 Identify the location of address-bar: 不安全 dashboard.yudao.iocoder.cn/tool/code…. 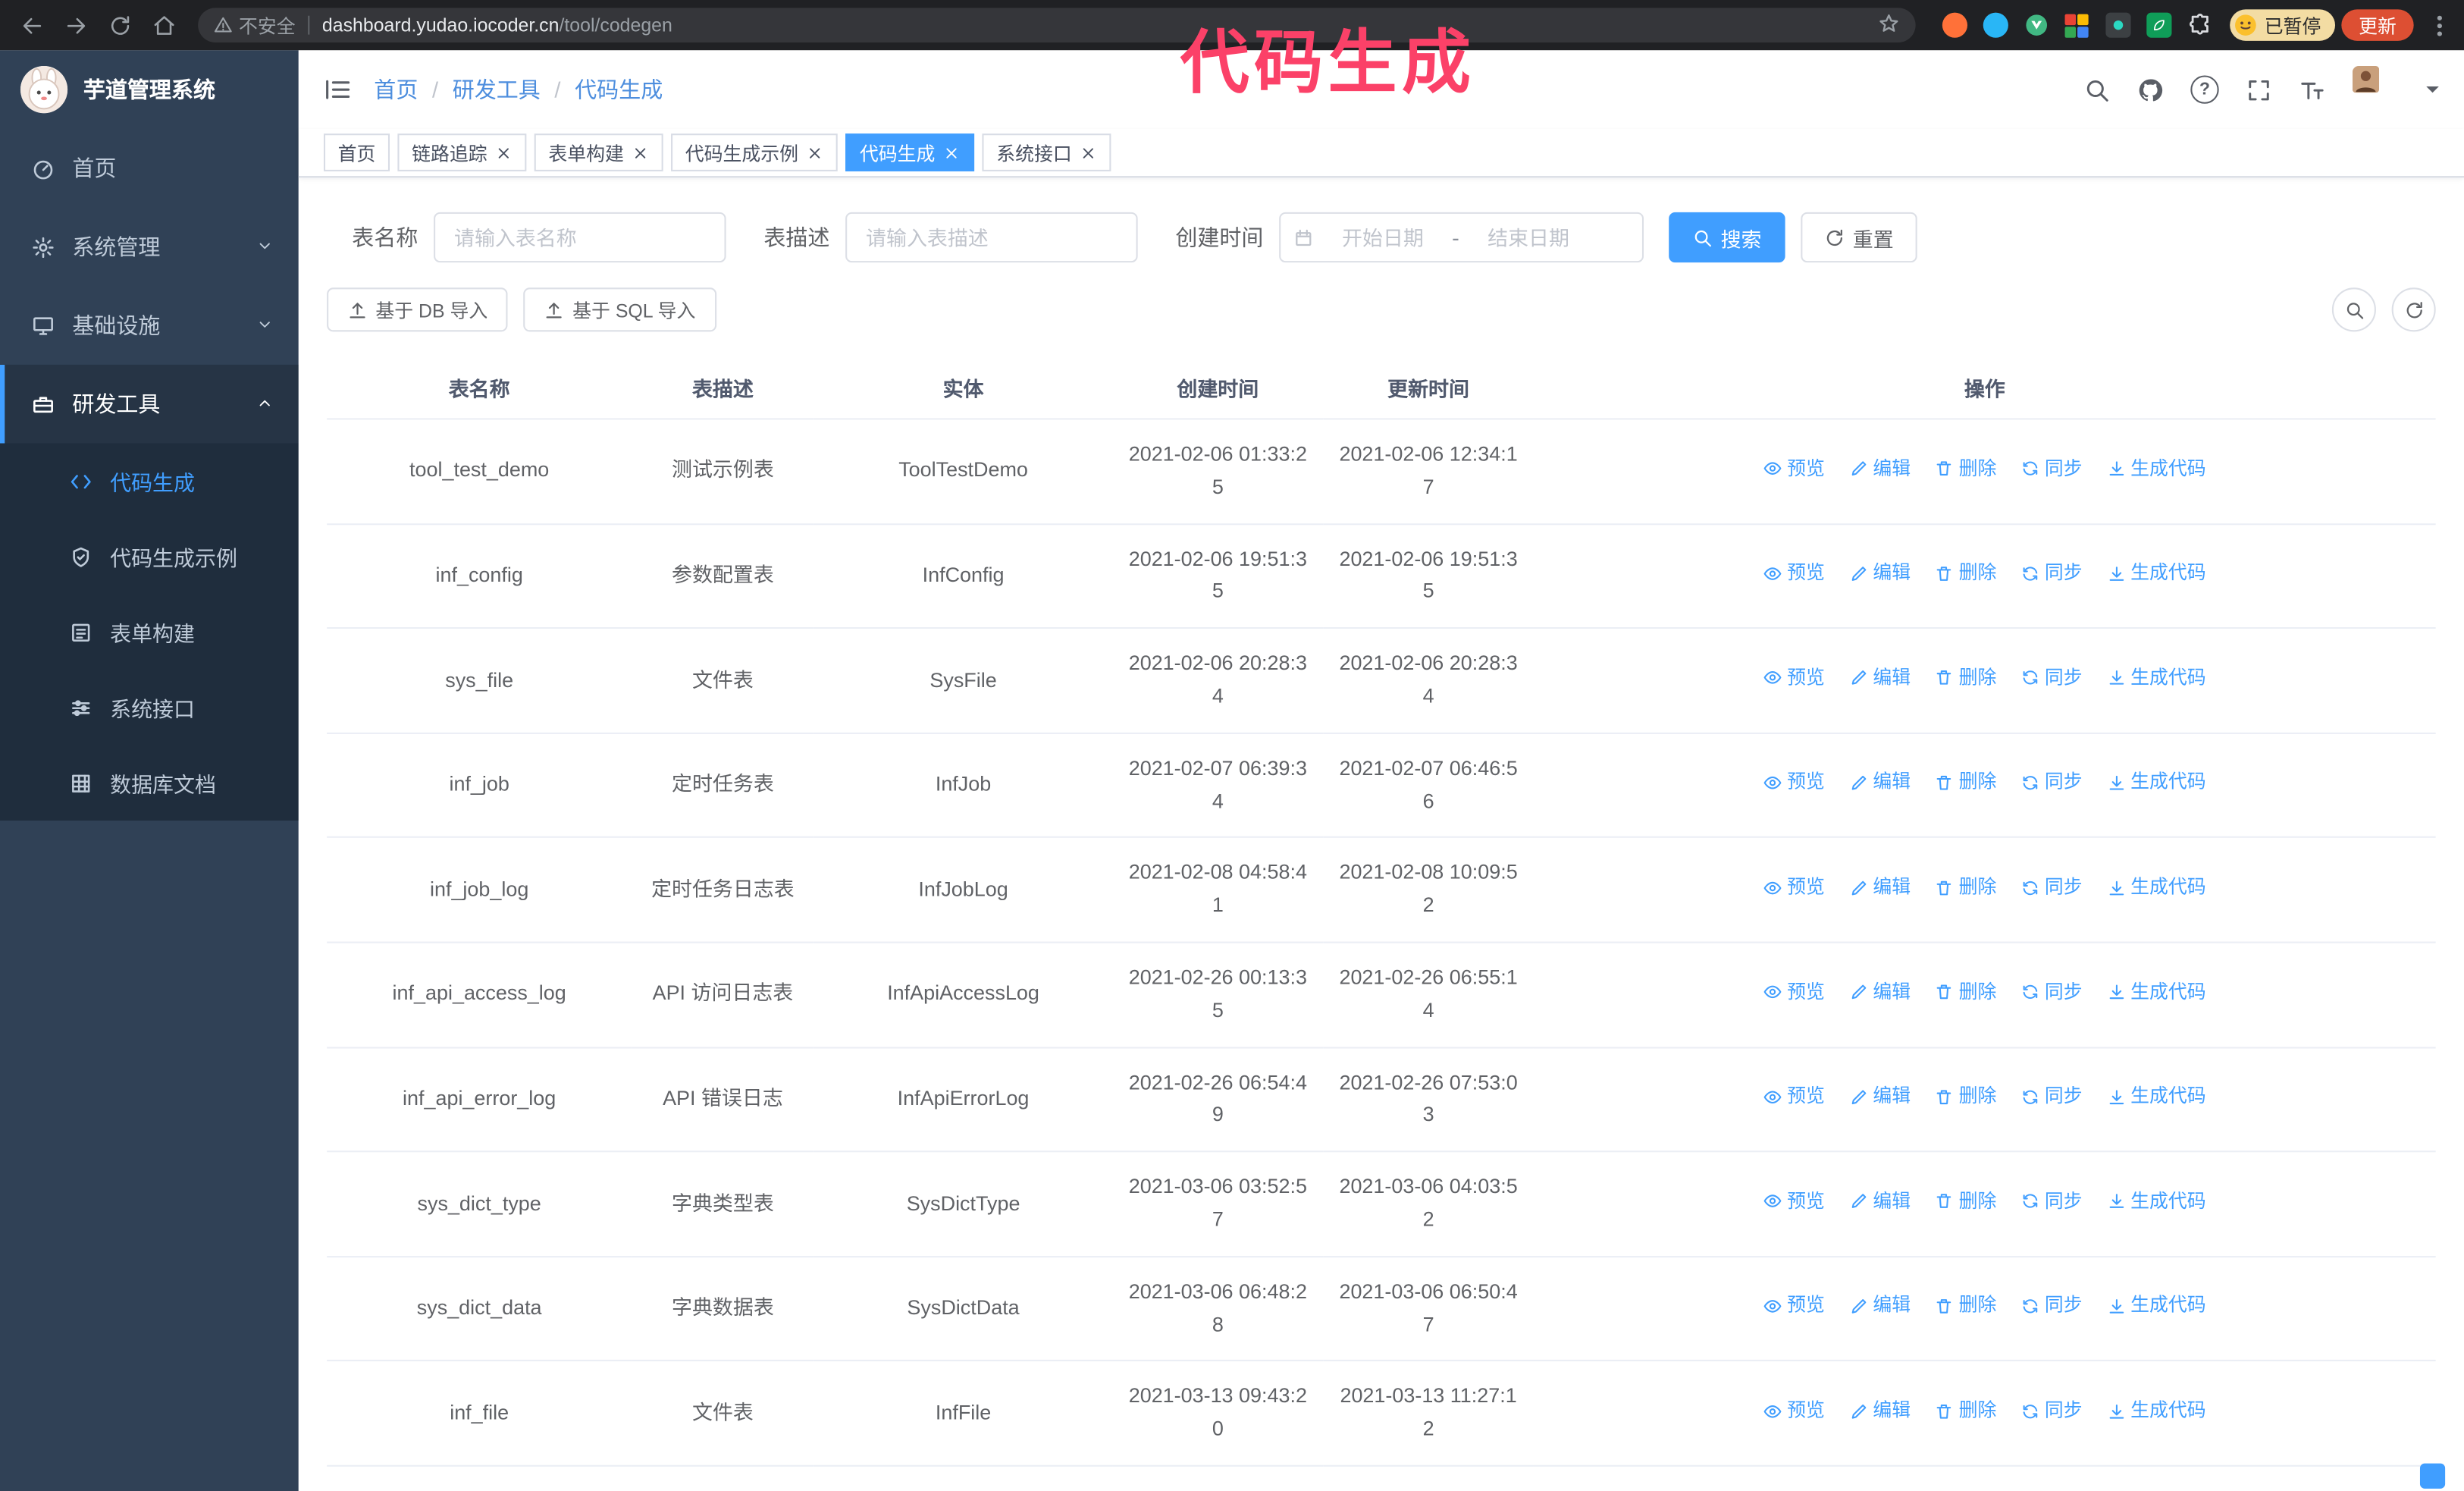
(1057, 25).